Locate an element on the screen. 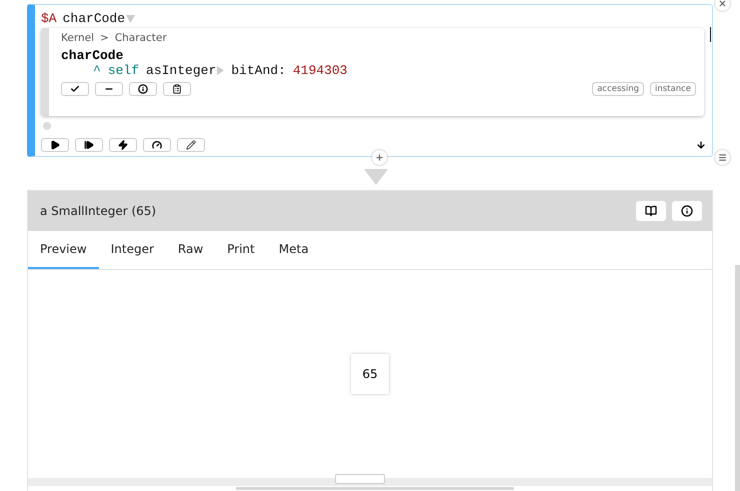  step-button is located at coordinates (89, 145).